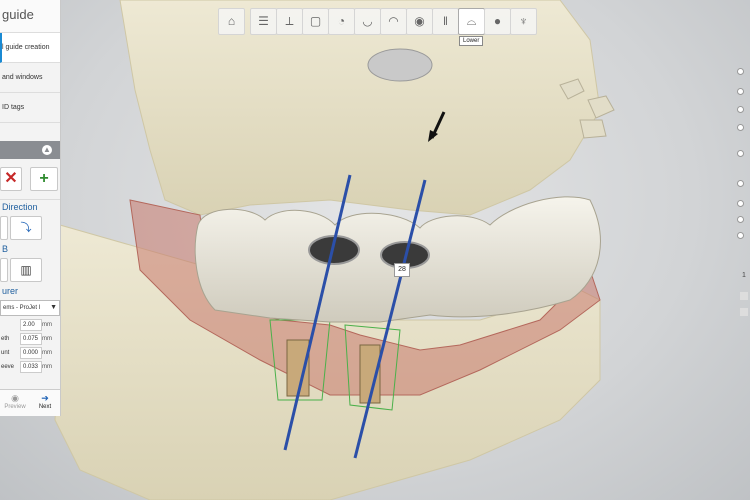  What do you see at coordinates (445, 21) in the screenshot?
I see `implant-icon: ‖` at bounding box center [445, 21].